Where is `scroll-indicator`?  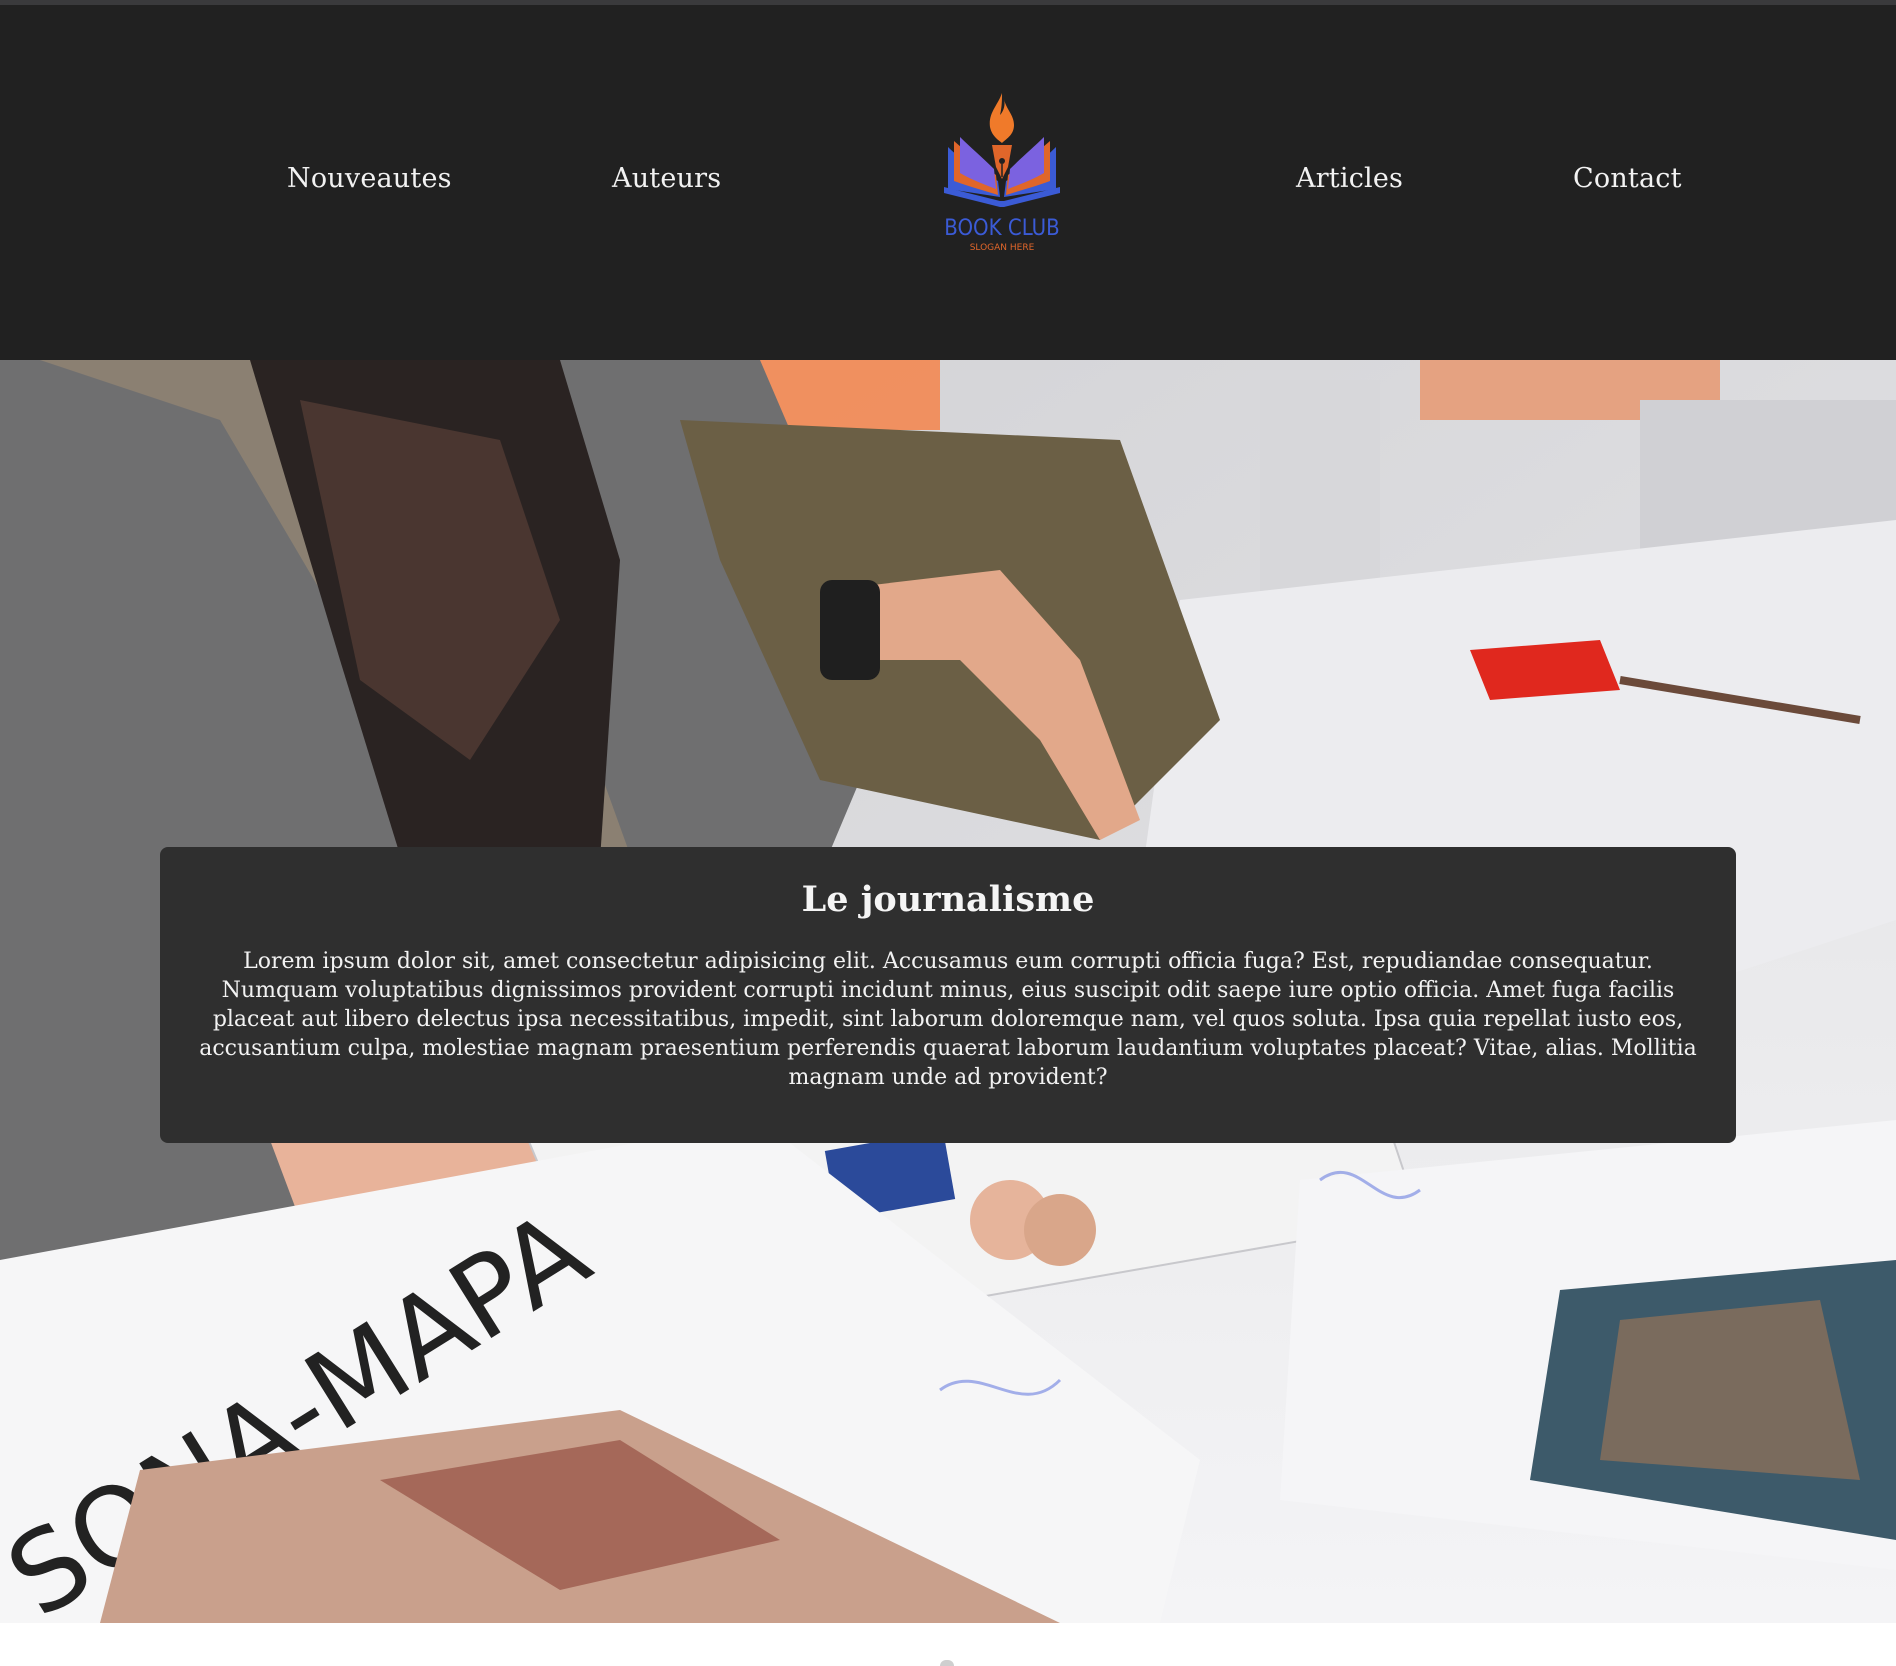
scroll-indicator is located at coordinates (947, 1663).